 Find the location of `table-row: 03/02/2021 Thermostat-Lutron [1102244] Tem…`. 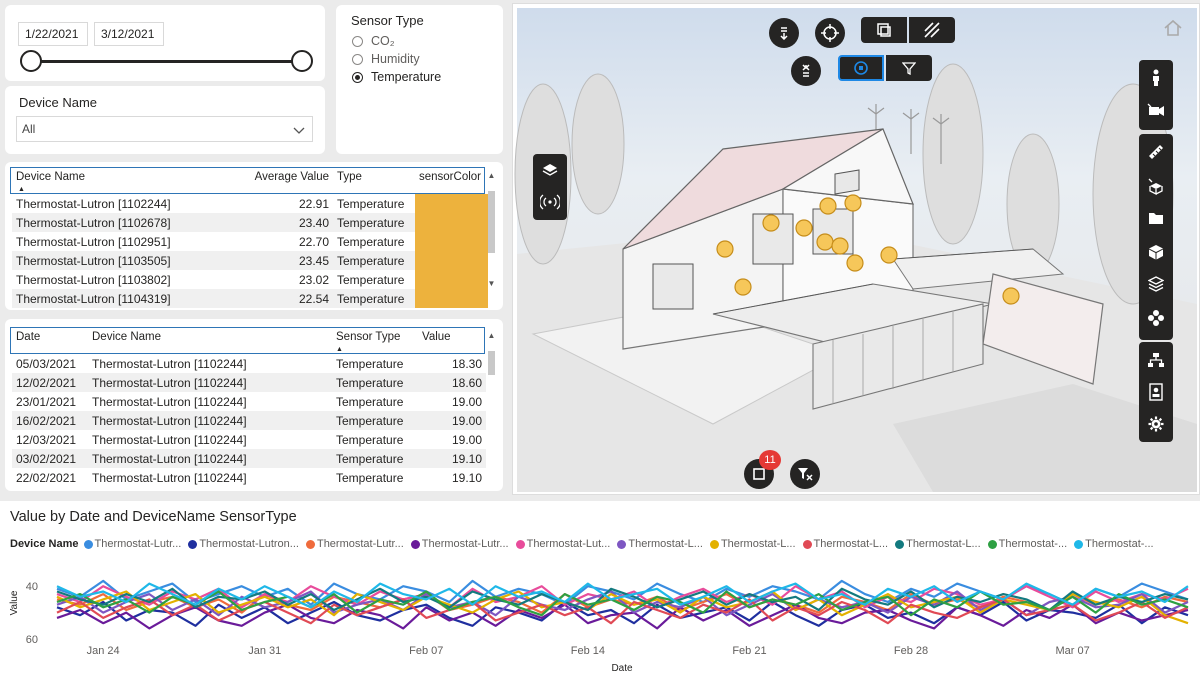

table-row: 03/02/2021 Thermostat-Lutron [1102244] Tem… is located at coordinates (249, 458).